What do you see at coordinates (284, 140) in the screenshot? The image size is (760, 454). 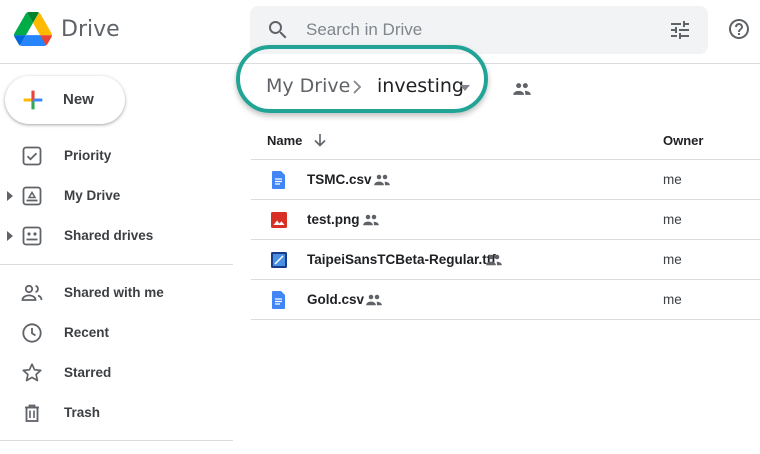 I see `column-header-name: Name` at bounding box center [284, 140].